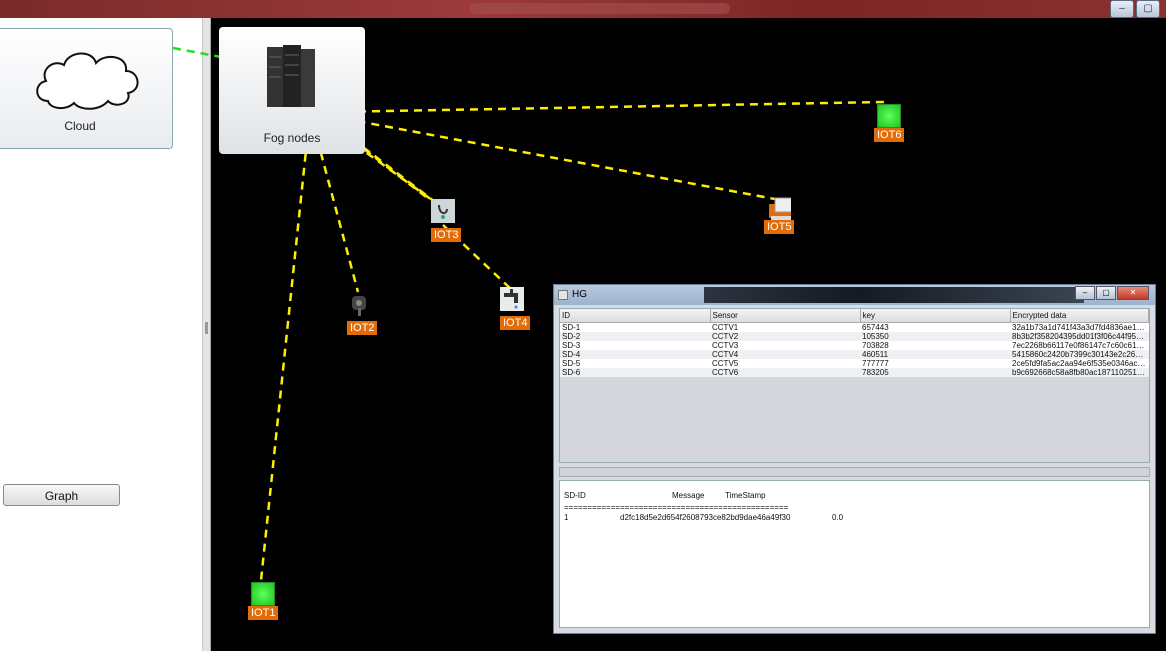 This screenshot has width=1166, height=651. What do you see at coordinates (446, 235) in the screenshot?
I see `device-label: IOT3` at bounding box center [446, 235].